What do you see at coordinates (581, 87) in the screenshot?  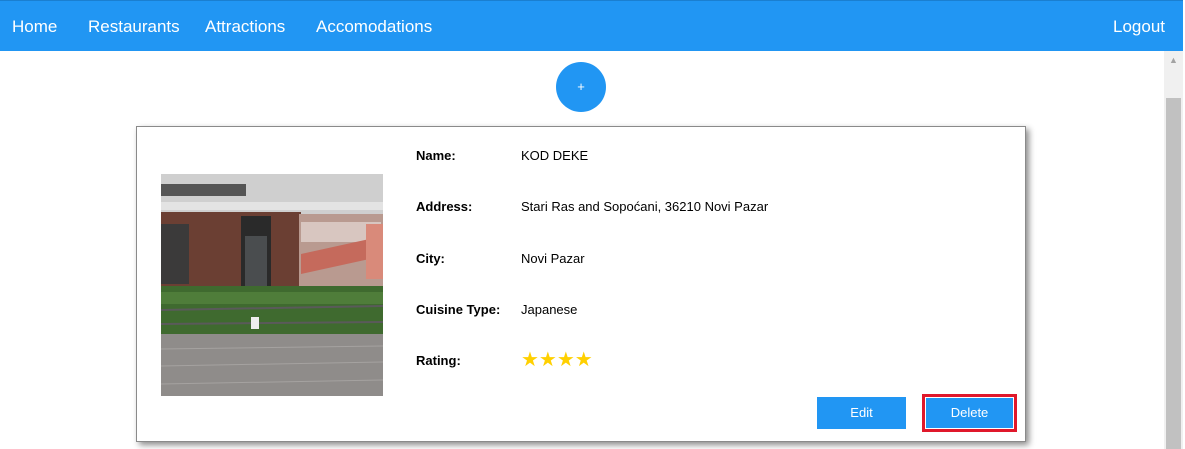 I see `add-restaurant-button: +` at bounding box center [581, 87].